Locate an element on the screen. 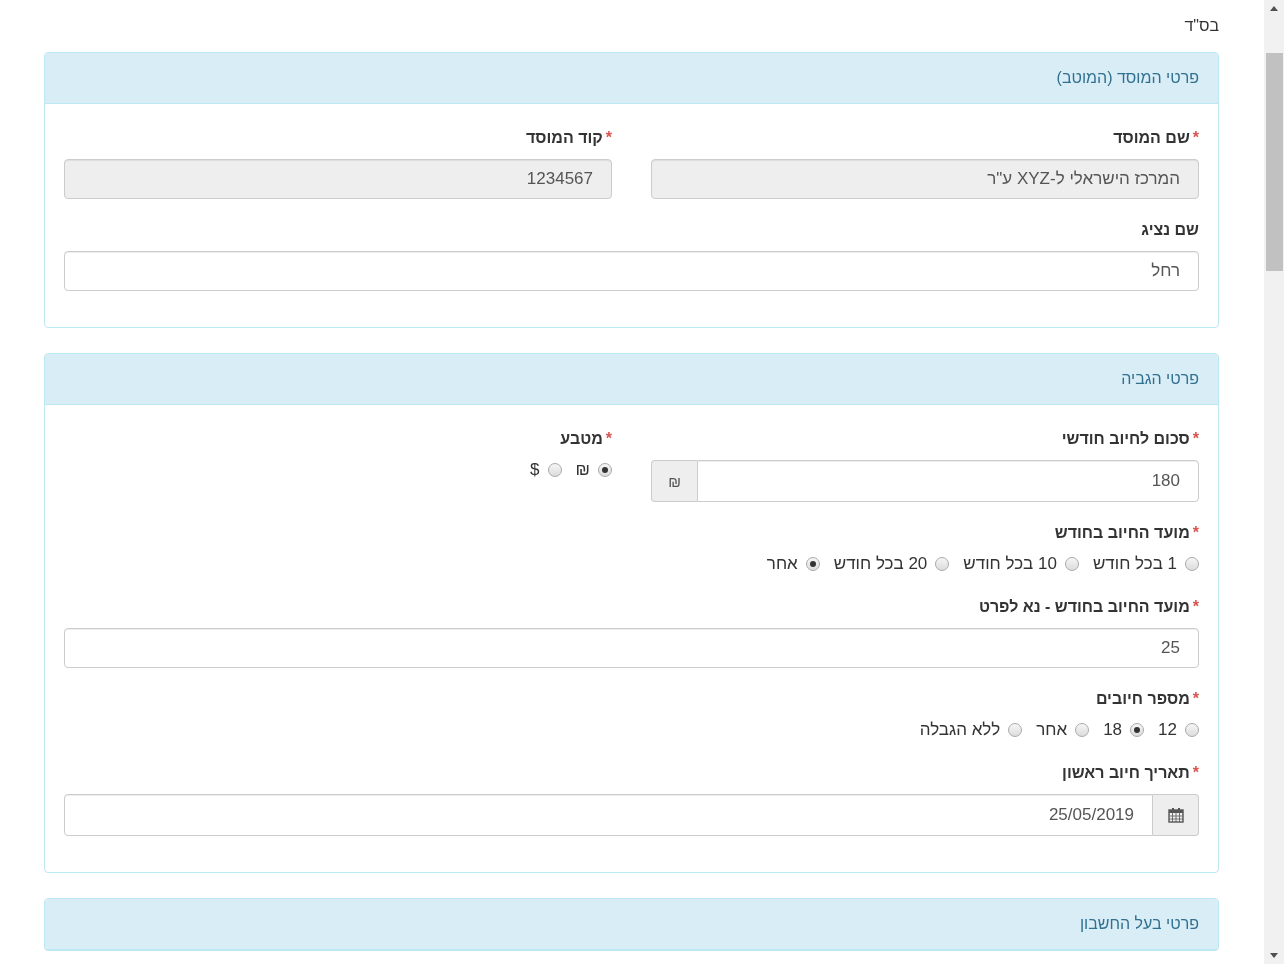 Image resolution: width=1284 pixels, height=964 pixels. radio-label: $ is located at coordinates (535, 470).